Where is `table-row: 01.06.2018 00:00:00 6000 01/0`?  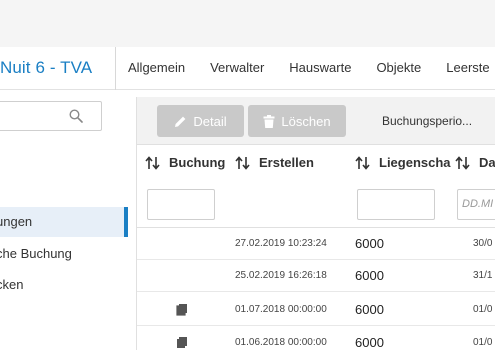
table-row: 01.06.2018 00:00:00 6000 01/0 is located at coordinates (316, 338).